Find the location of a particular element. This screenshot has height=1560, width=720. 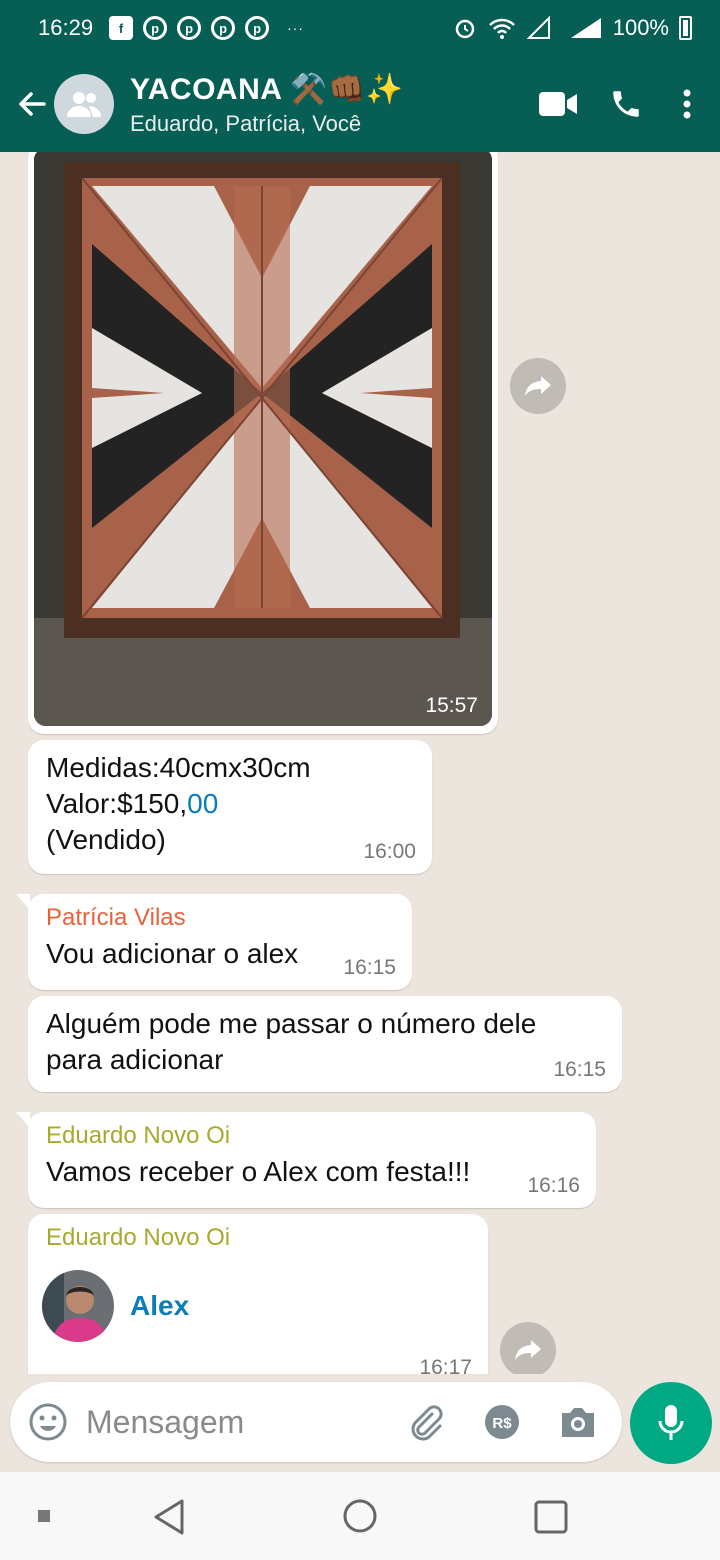

measurements-text: Medidas:40cmx30cm is located at coordinates (178, 767).